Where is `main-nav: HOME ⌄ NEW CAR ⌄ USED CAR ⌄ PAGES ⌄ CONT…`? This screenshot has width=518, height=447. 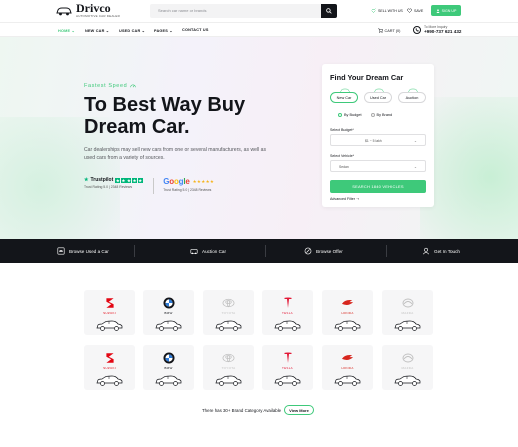 main-nav: HOME ⌄ NEW CAR ⌄ USED CAR ⌄ PAGES ⌄ CONT… is located at coordinates (259, 29).